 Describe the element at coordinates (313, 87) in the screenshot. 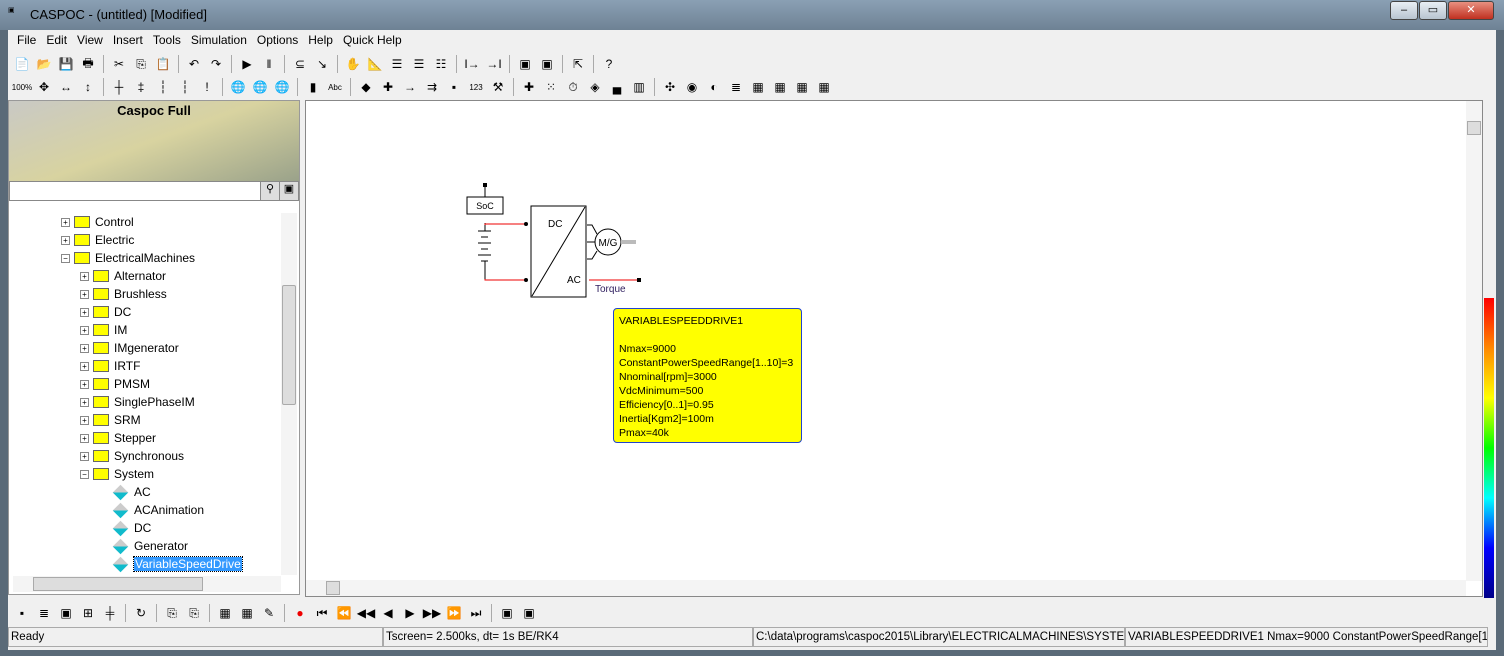

I see `toolbar-button-15: ▮` at that location.